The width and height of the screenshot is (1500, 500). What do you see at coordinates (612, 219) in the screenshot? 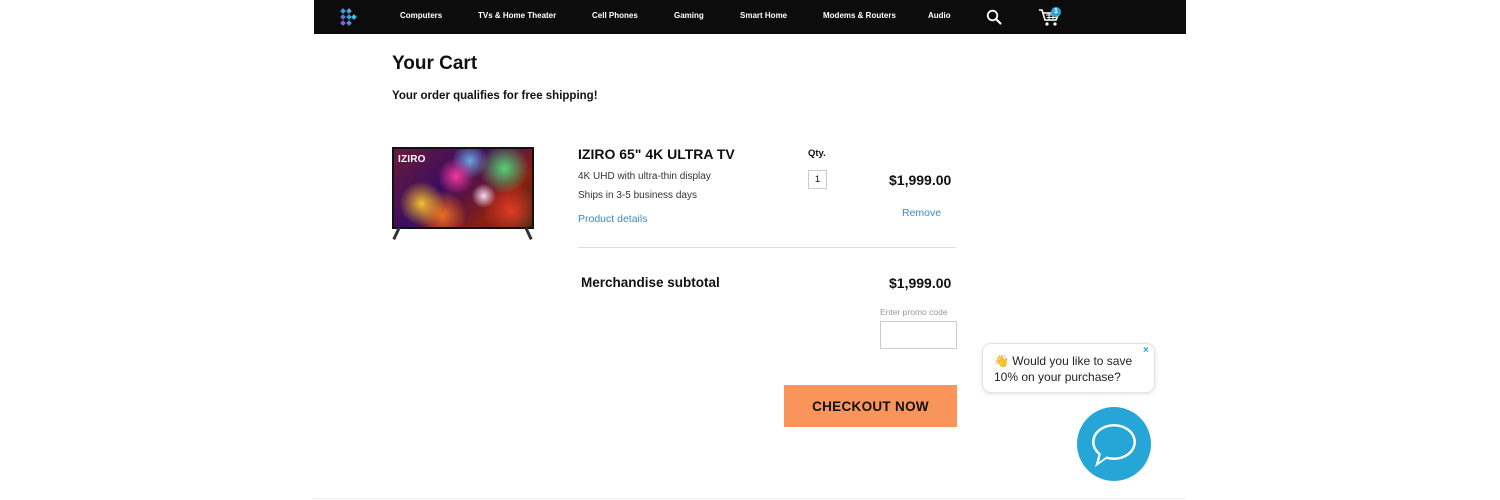
I see `product-details-link: Product details` at bounding box center [612, 219].